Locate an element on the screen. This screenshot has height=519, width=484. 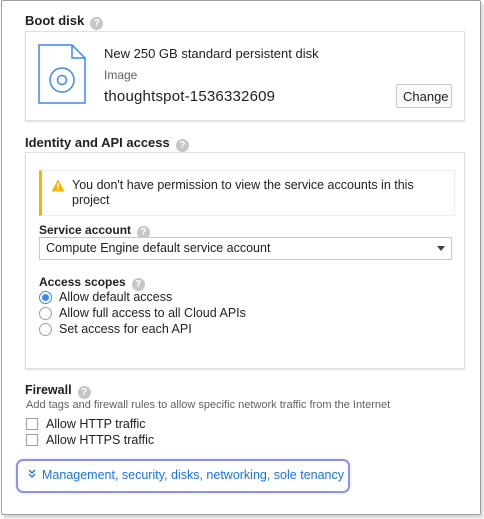
disk-image-icon is located at coordinates (62, 76).